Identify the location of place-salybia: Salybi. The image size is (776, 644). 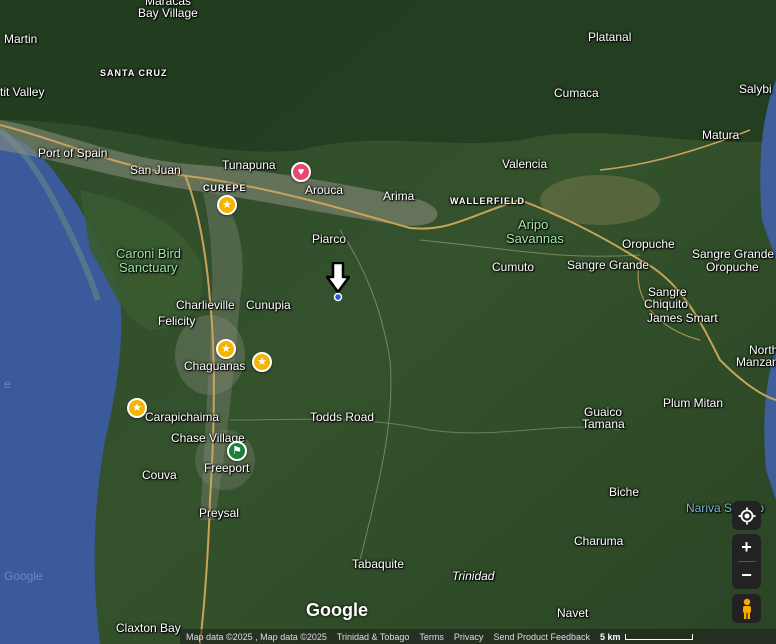
(755, 89).